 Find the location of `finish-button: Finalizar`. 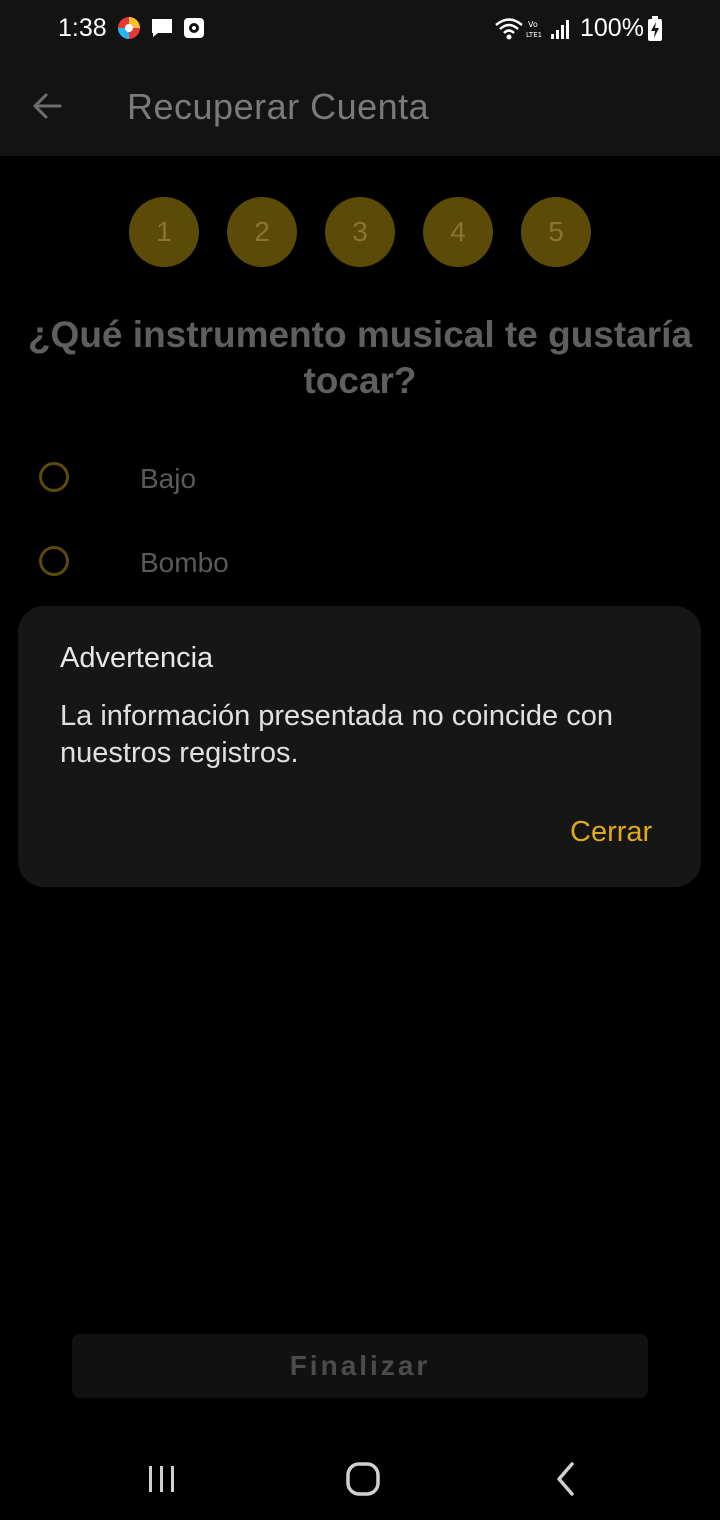

finish-button: Finalizar is located at coordinates (360, 1366).